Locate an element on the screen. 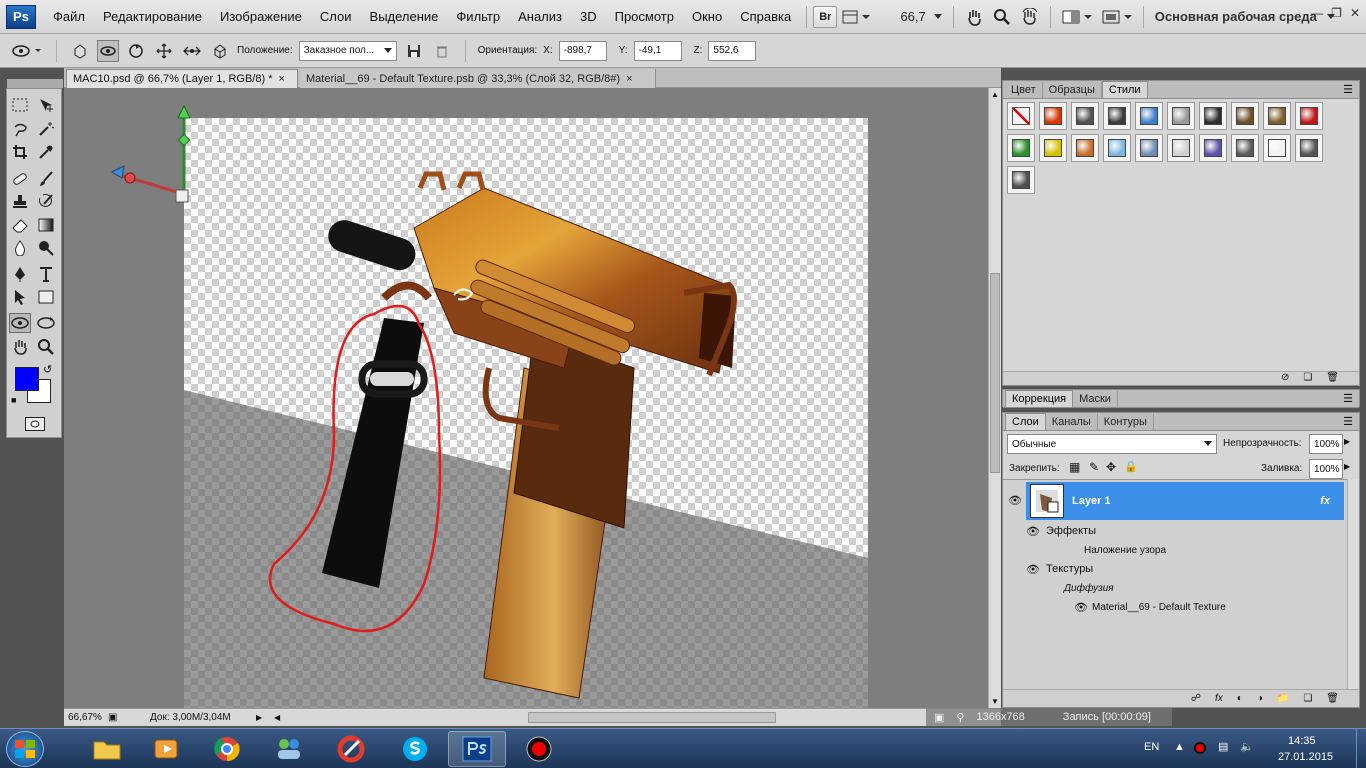  zoom-tool is located at coordinates (46, 347).